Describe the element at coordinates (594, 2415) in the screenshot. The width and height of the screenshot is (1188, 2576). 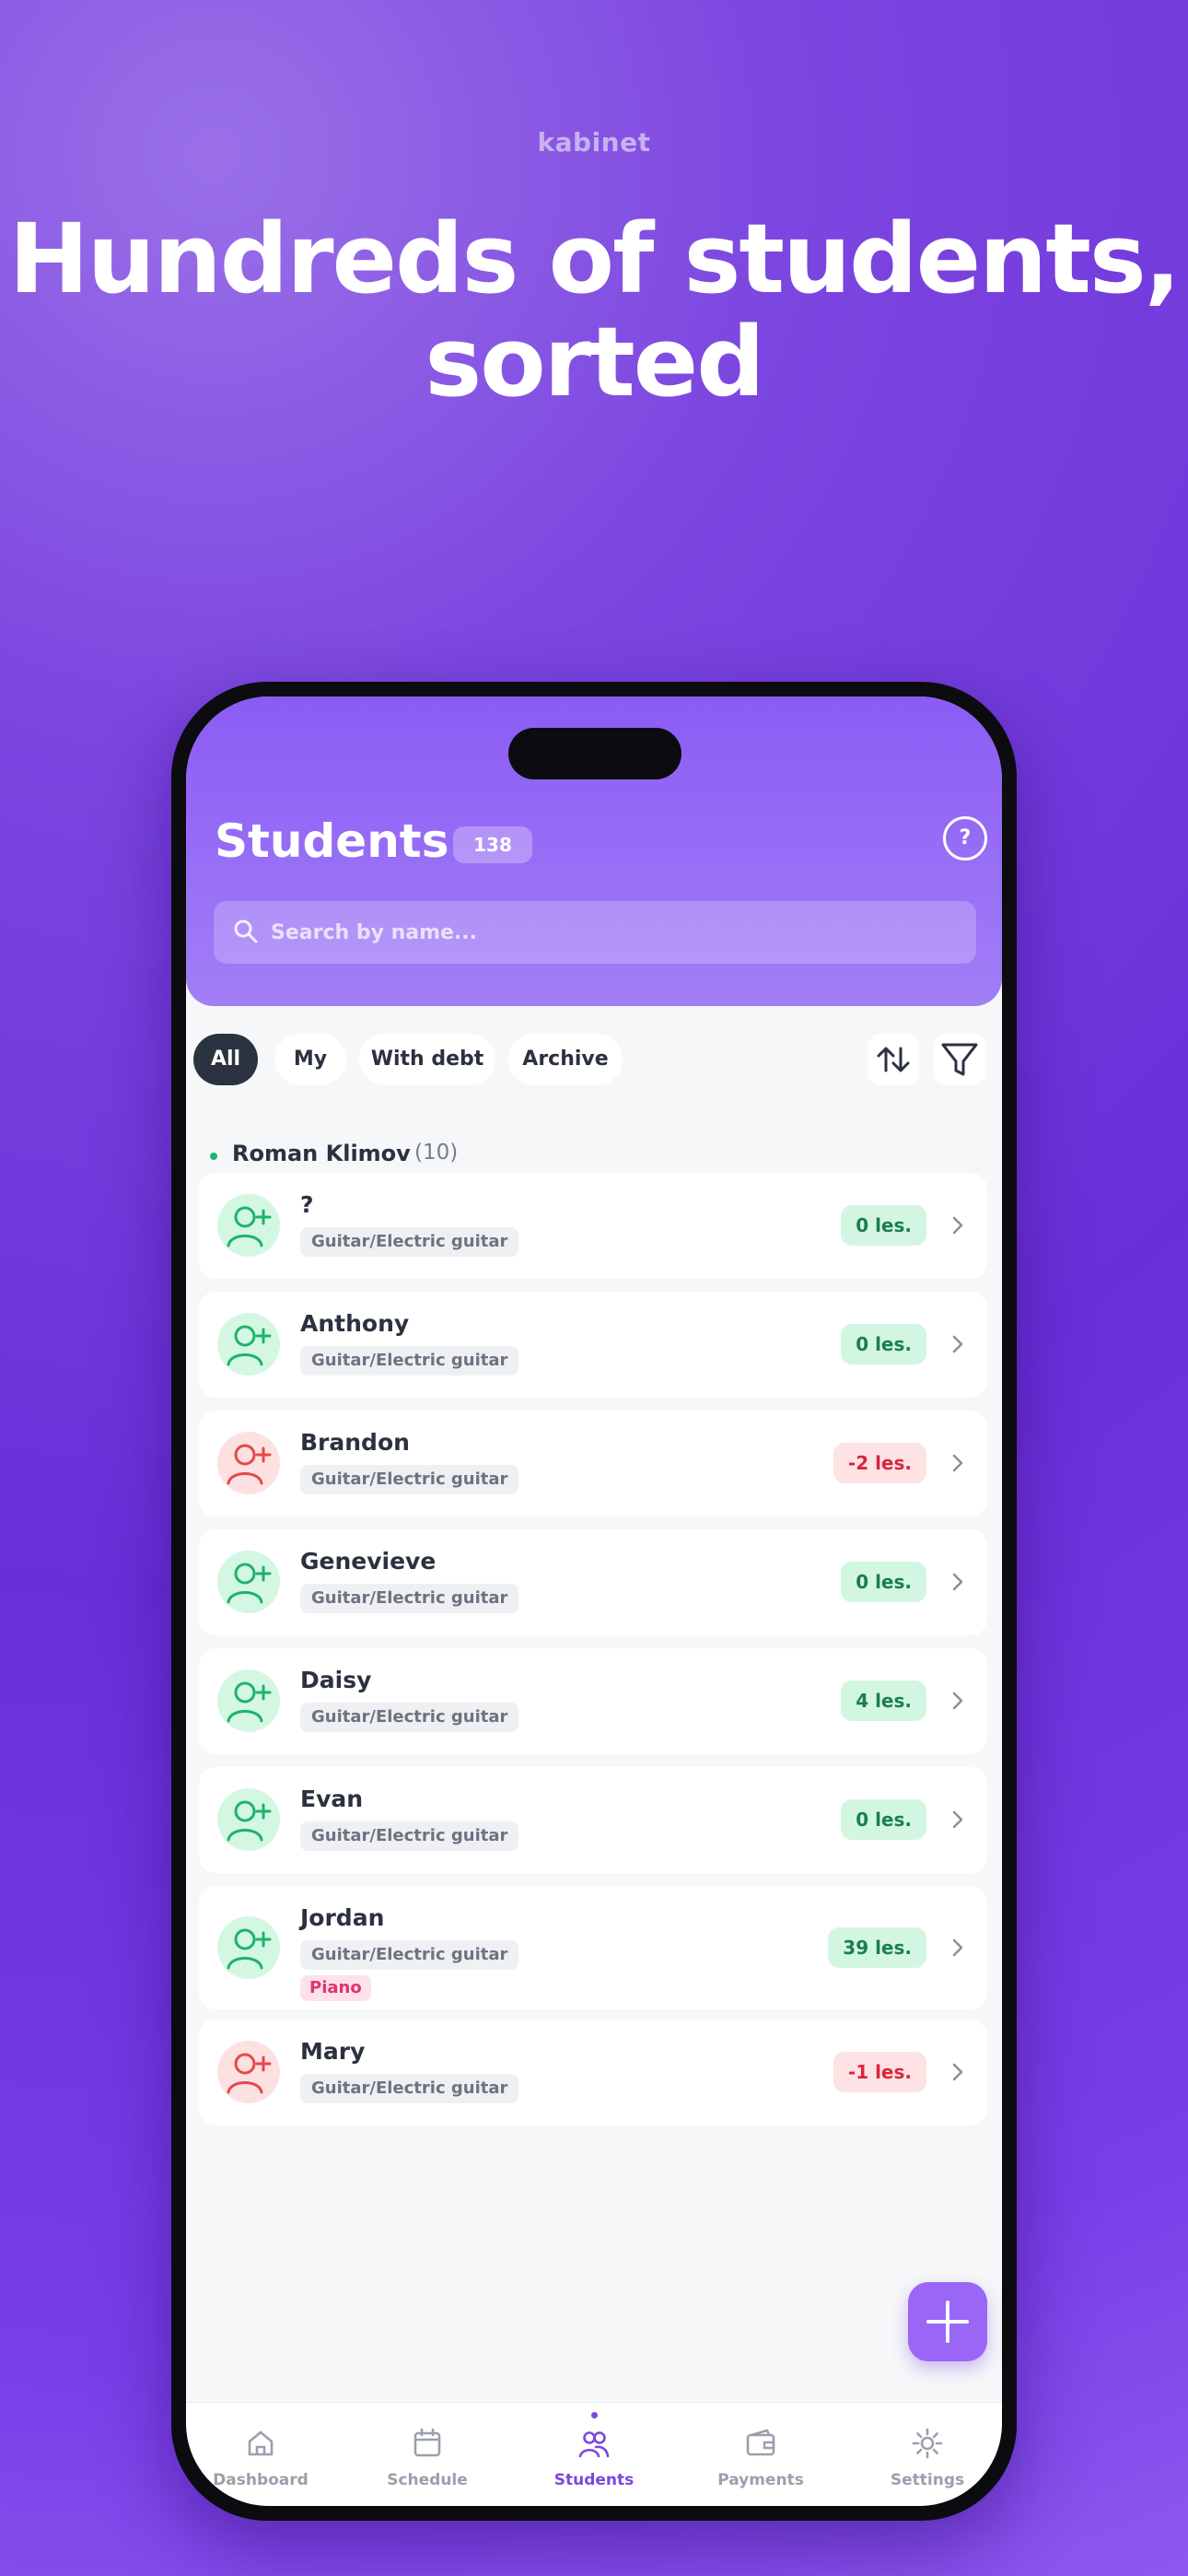
I see `active-indicator-dot` at that location.